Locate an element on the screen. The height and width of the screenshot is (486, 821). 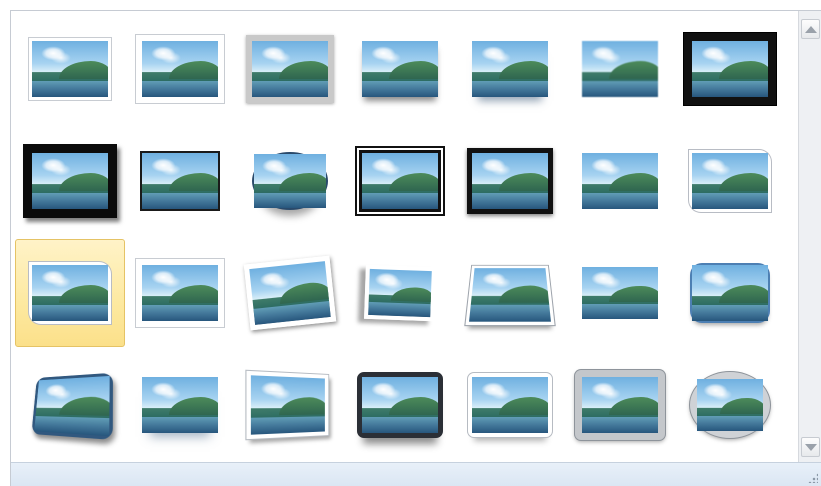
snip-corner-white-icon is located at coordinates (70, 293).